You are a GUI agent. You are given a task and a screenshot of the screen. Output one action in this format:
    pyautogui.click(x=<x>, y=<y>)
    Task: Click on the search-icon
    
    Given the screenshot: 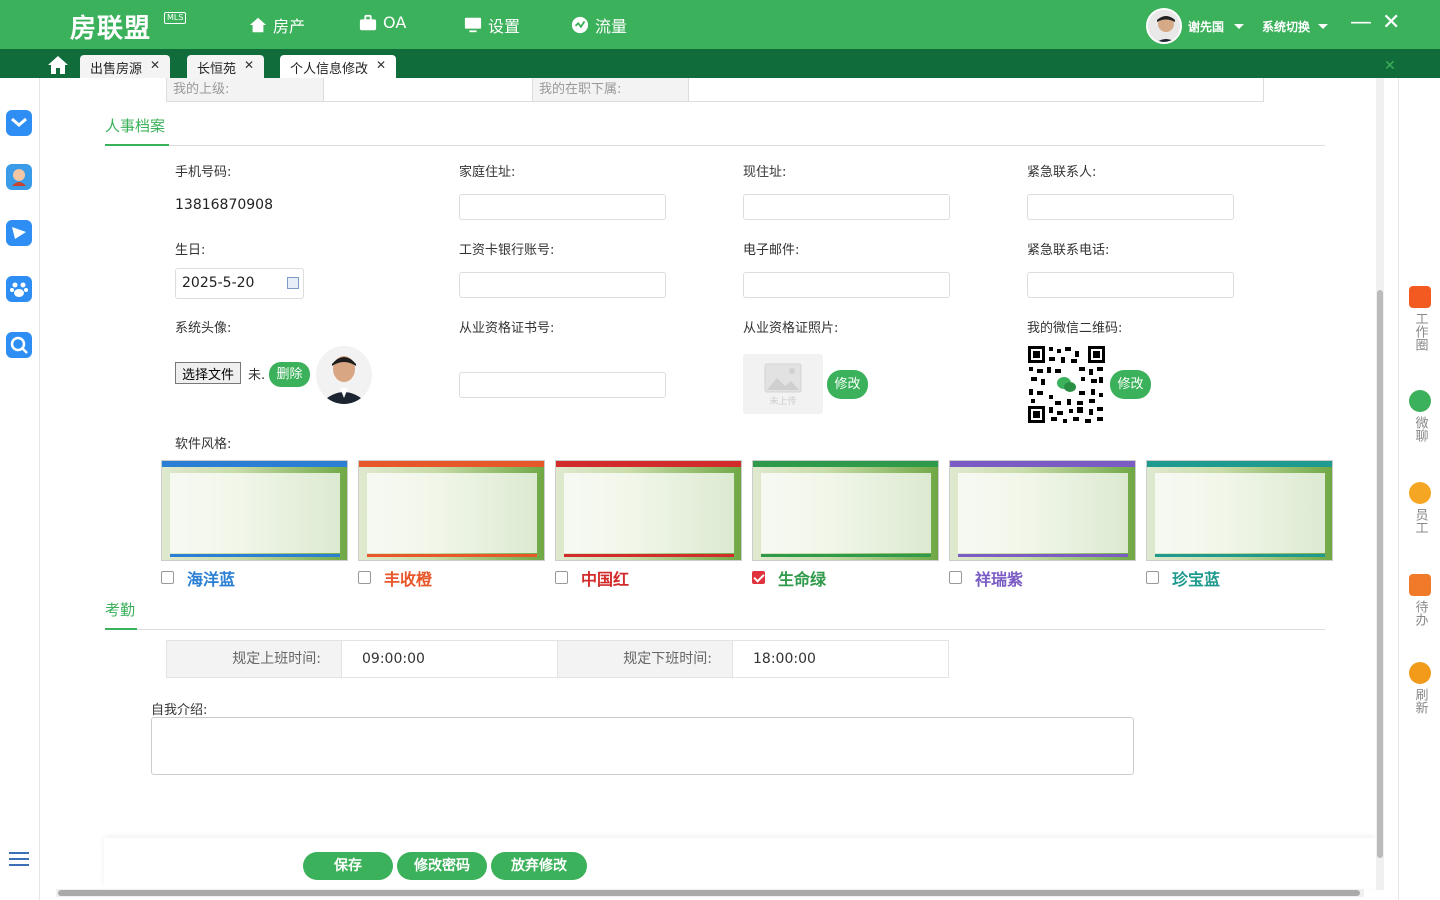 What is the action you would take?
    pyautogui.click(x=19, y=345)
    